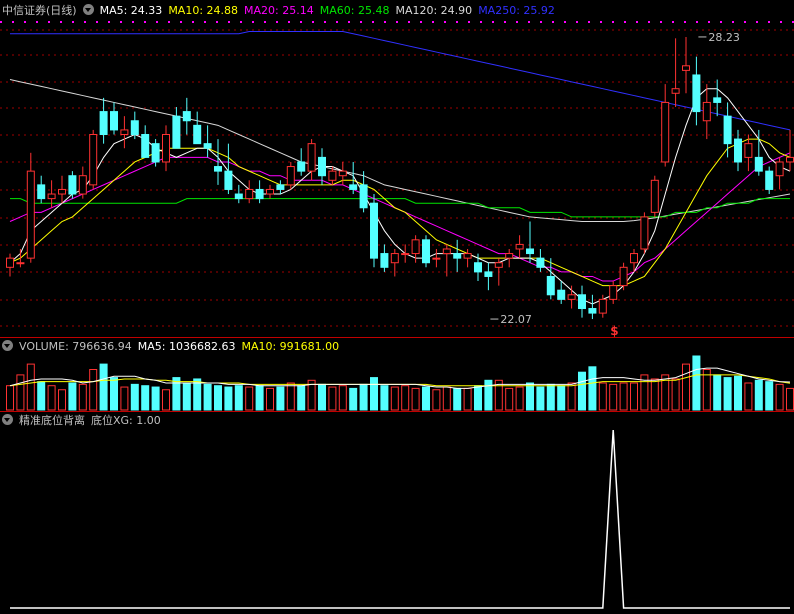  I want to click on indicator-panel-header: 精准底位背离 底位XG: 1.00, so click(84, 421).